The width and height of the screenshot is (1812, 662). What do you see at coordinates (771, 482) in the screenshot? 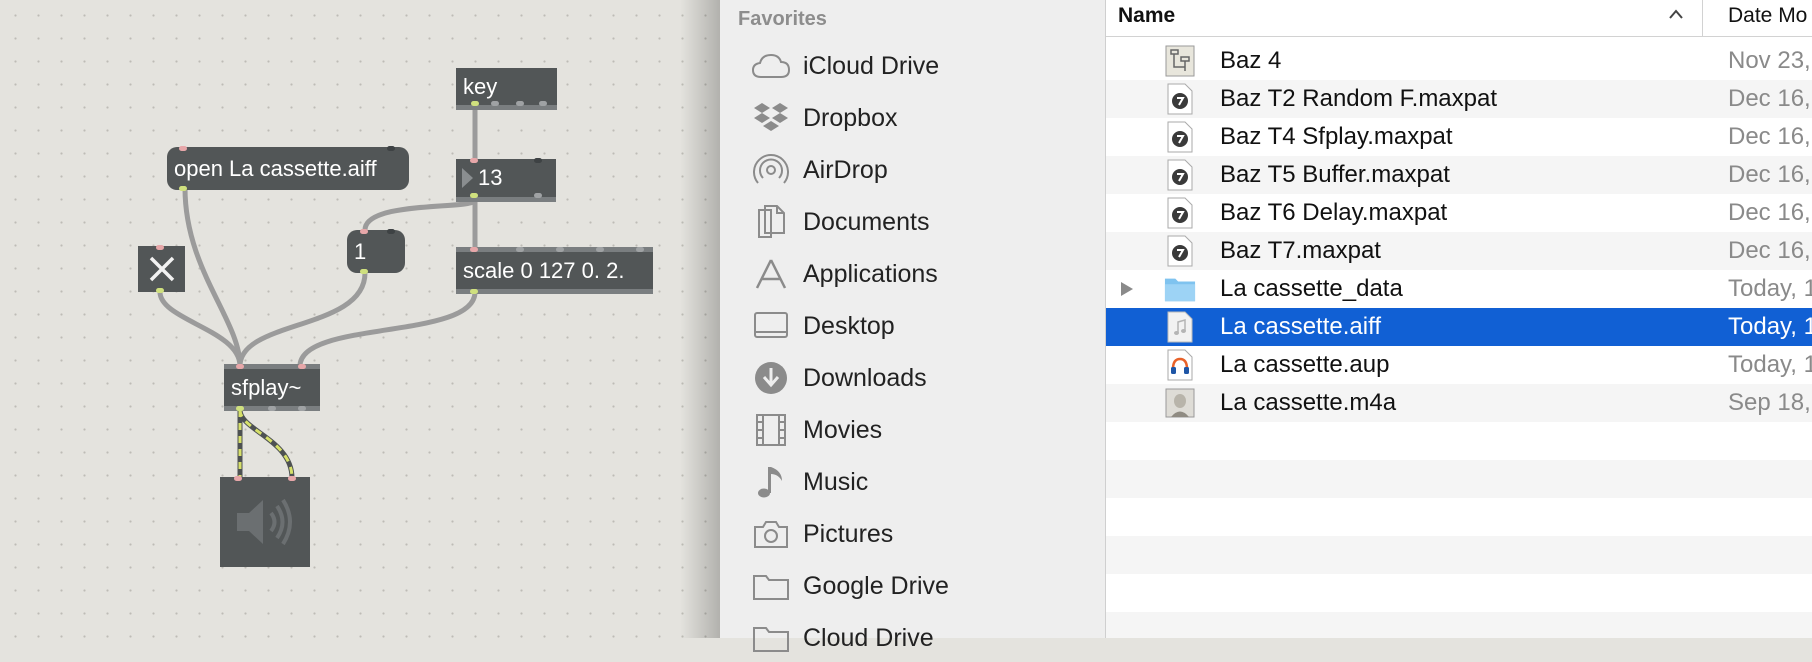
I see `music-icon` at bounding box center [771, 482].